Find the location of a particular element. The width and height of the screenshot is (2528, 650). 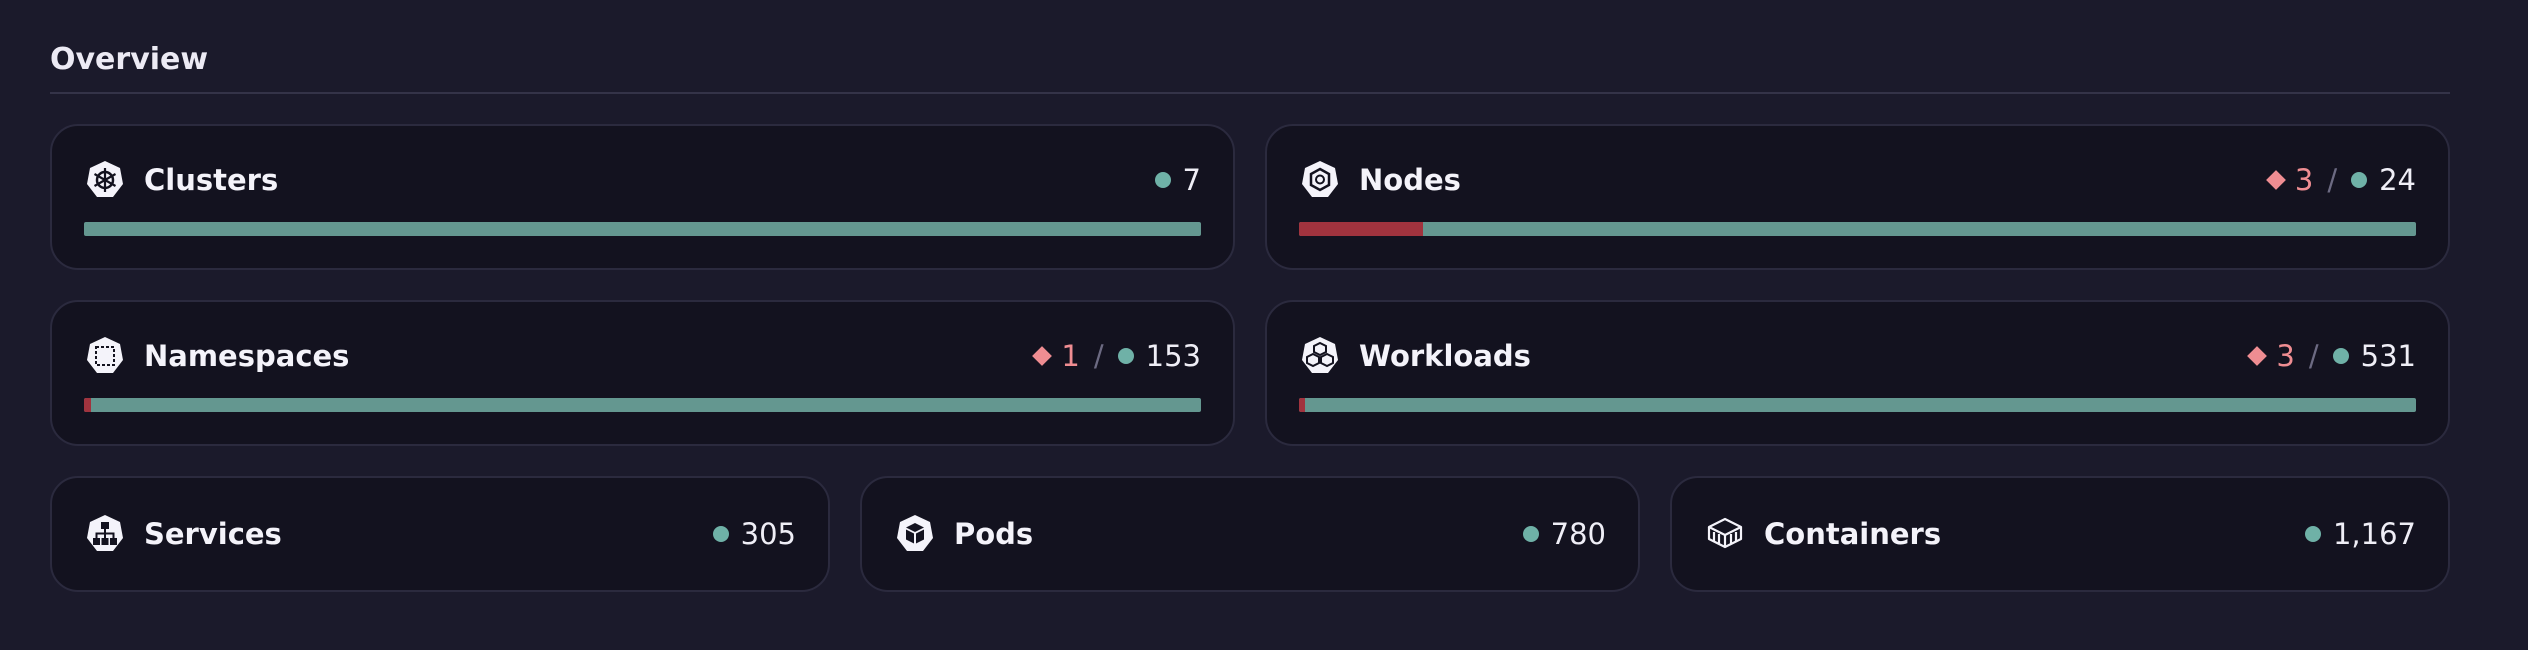

healthy-count: 7 is located at coordinates (1191, 180).